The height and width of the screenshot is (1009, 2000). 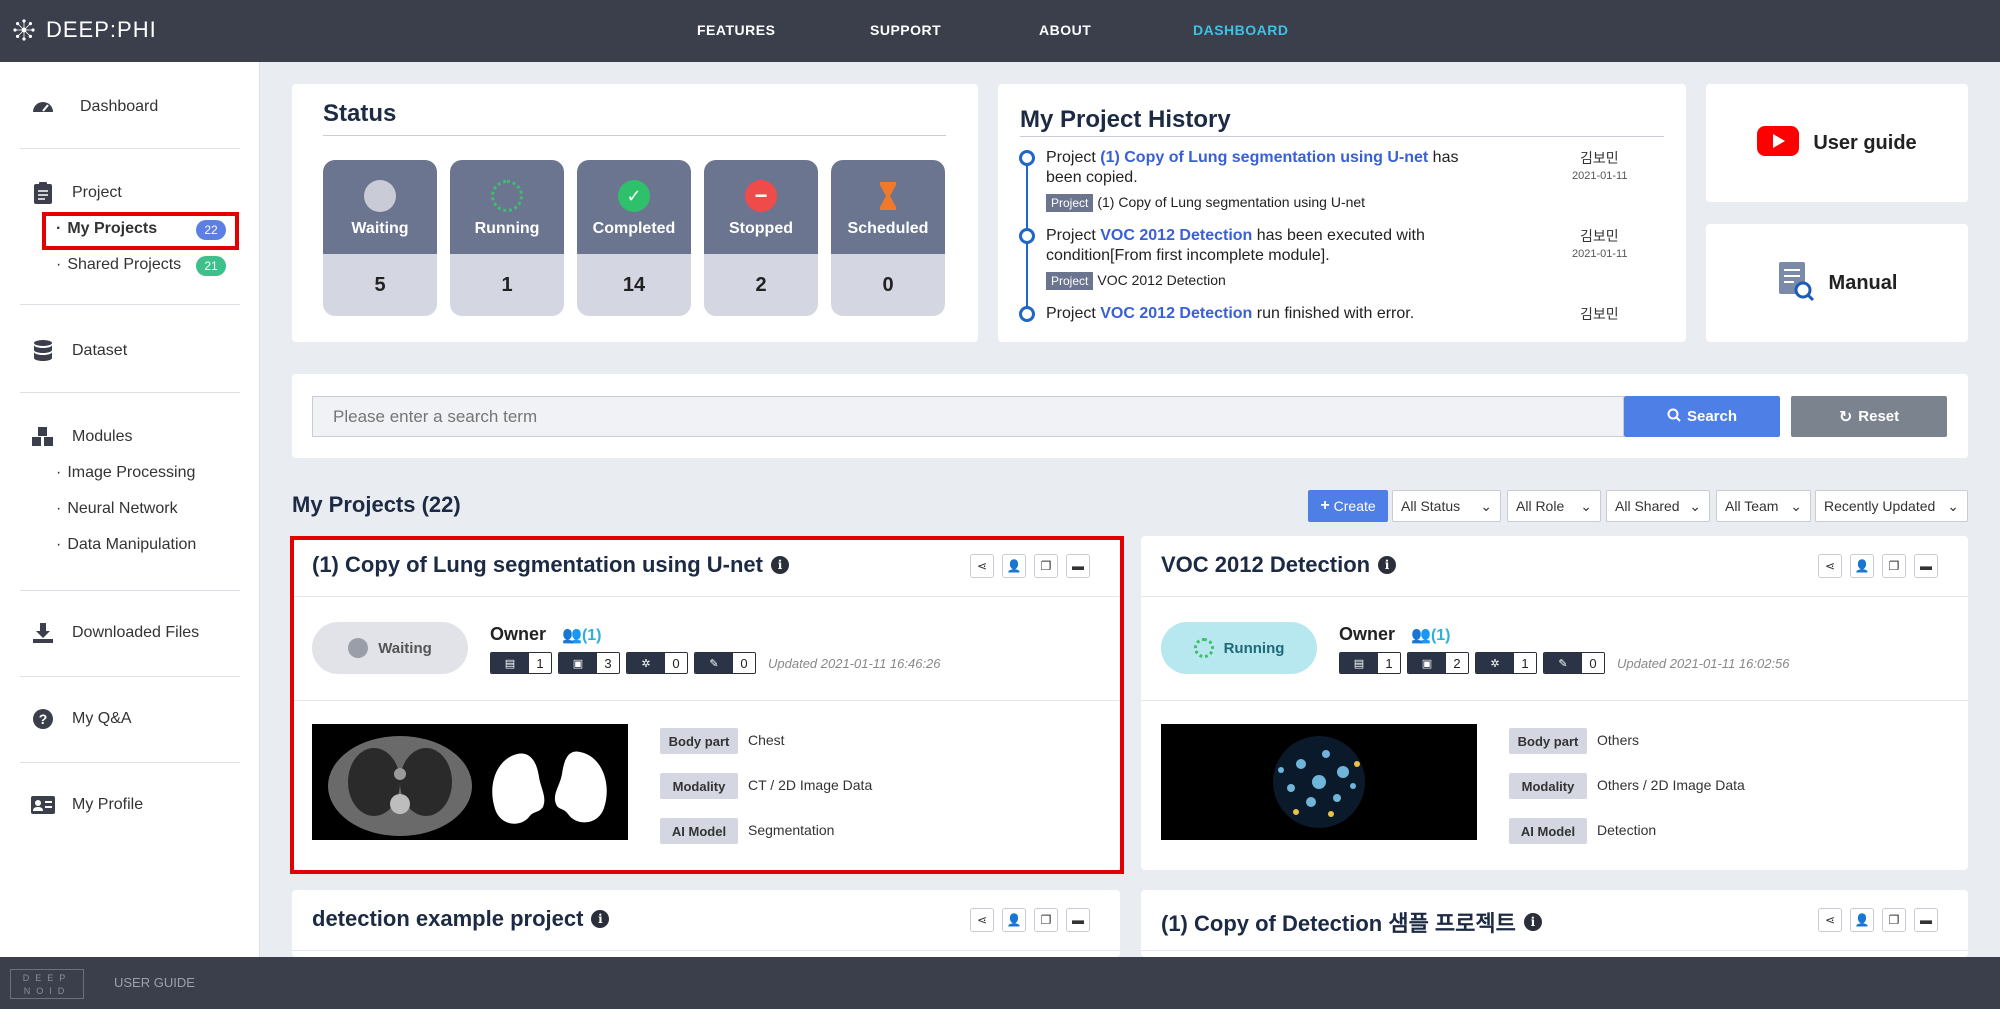 What do you see at coordinates (154, 982) in the screenshot?
I see `footer-user-guide-link: USER GUIDE` at bounding box center [154, 982].